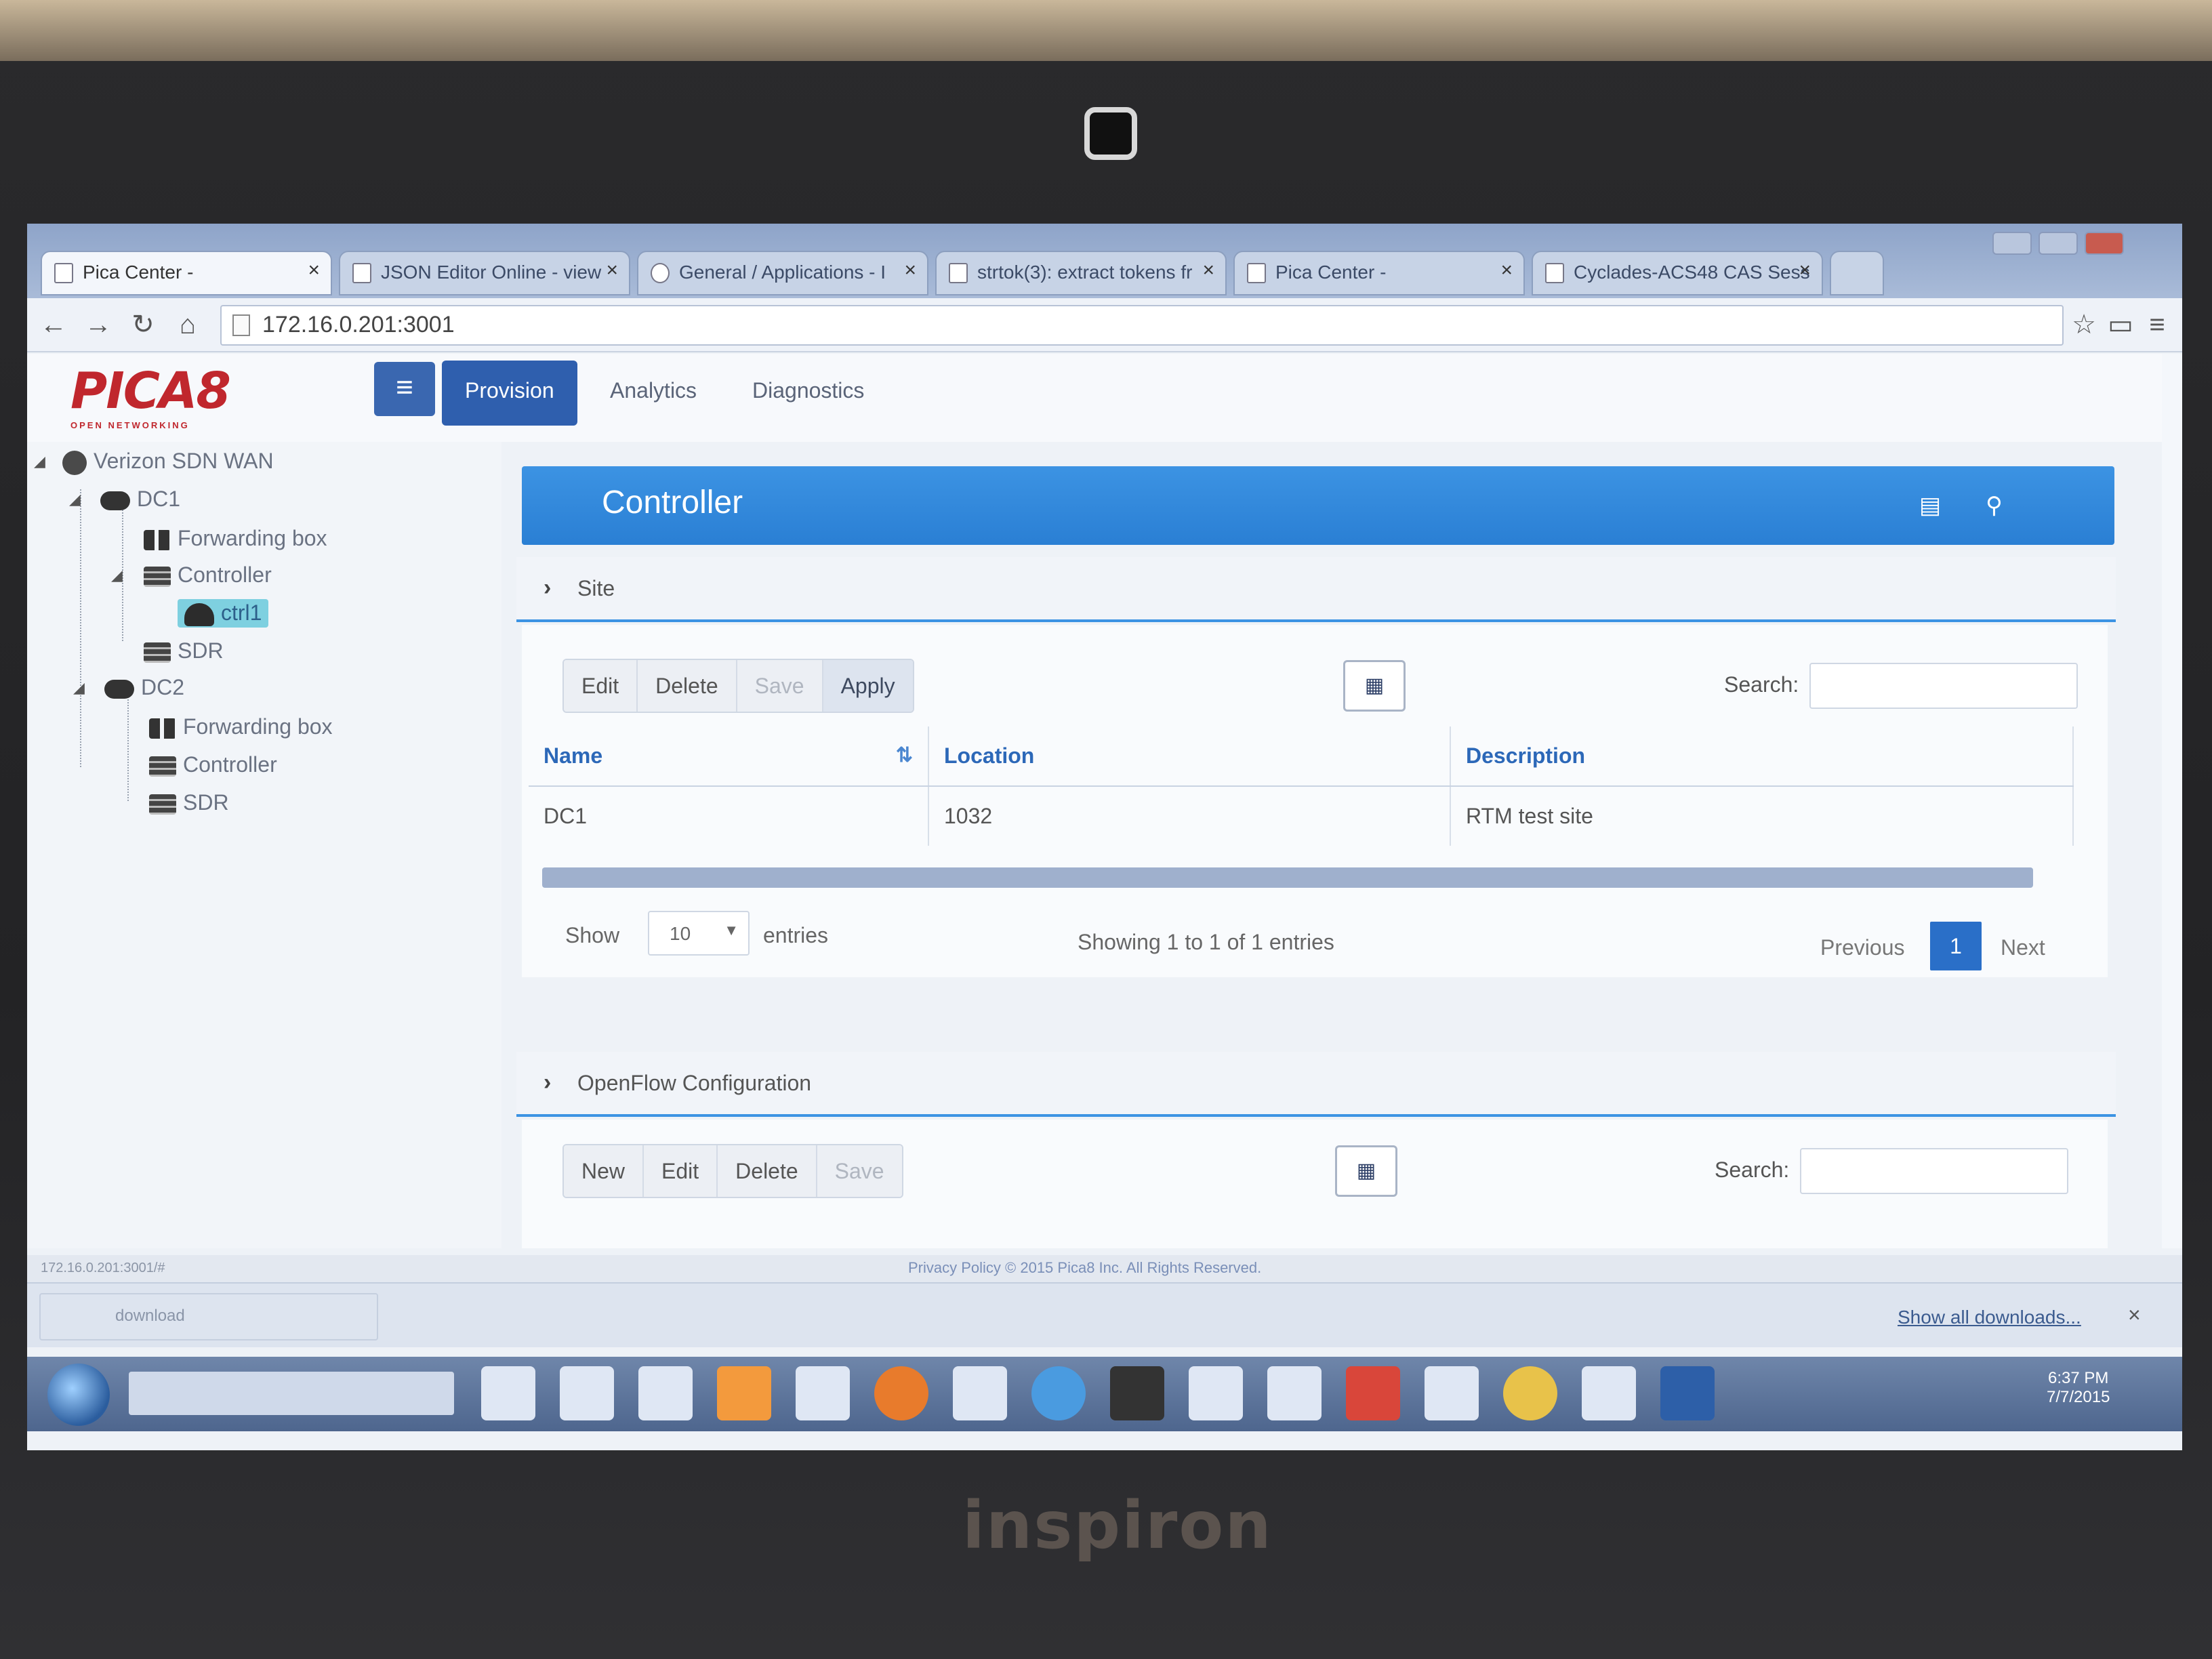  I want to click on download-item: download, so click(208, 1316).